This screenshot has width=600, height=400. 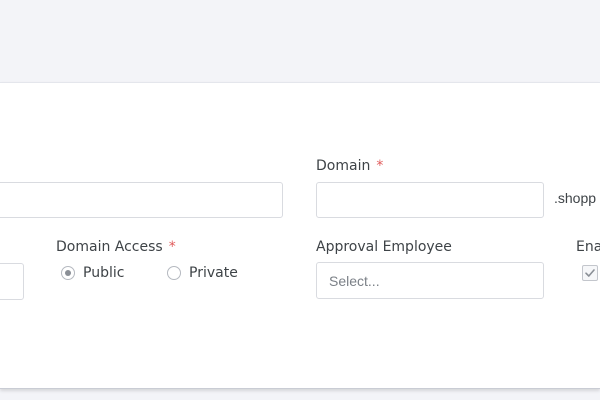 What do you see at coordinates (343, 166) in the screenshot?
I see `domain-label-text: Domain` at bounding box center [343, 166].